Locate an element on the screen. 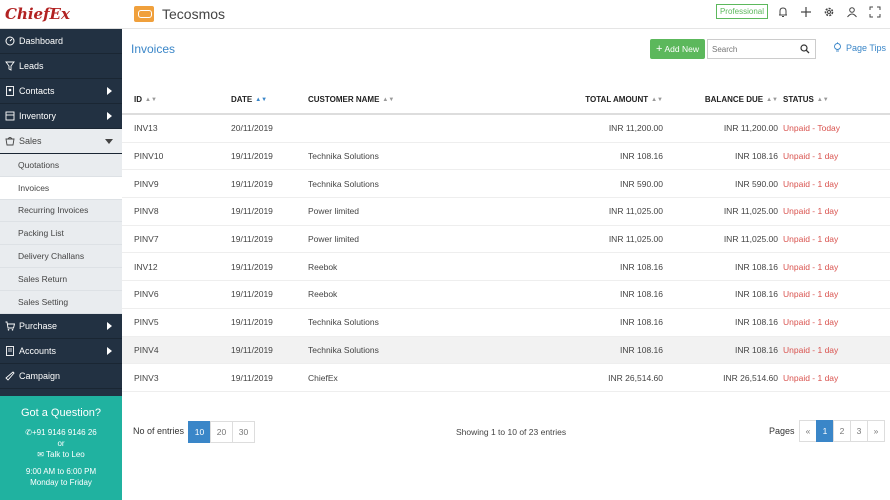  search-input is located at coordinates (752, 49).